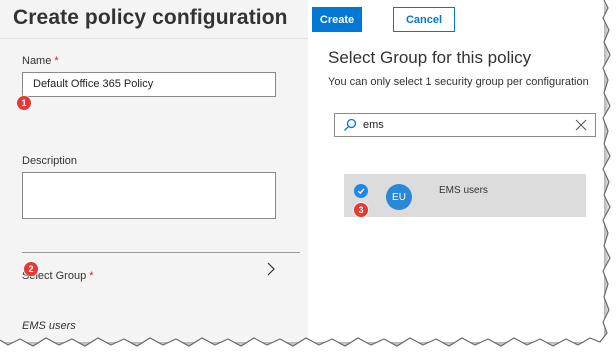 The height and width of the screenshot is (355, 616). Describe the element at coordinates (361, 210) in the screenshot. I see `callout-badge-3: 3` at that location.